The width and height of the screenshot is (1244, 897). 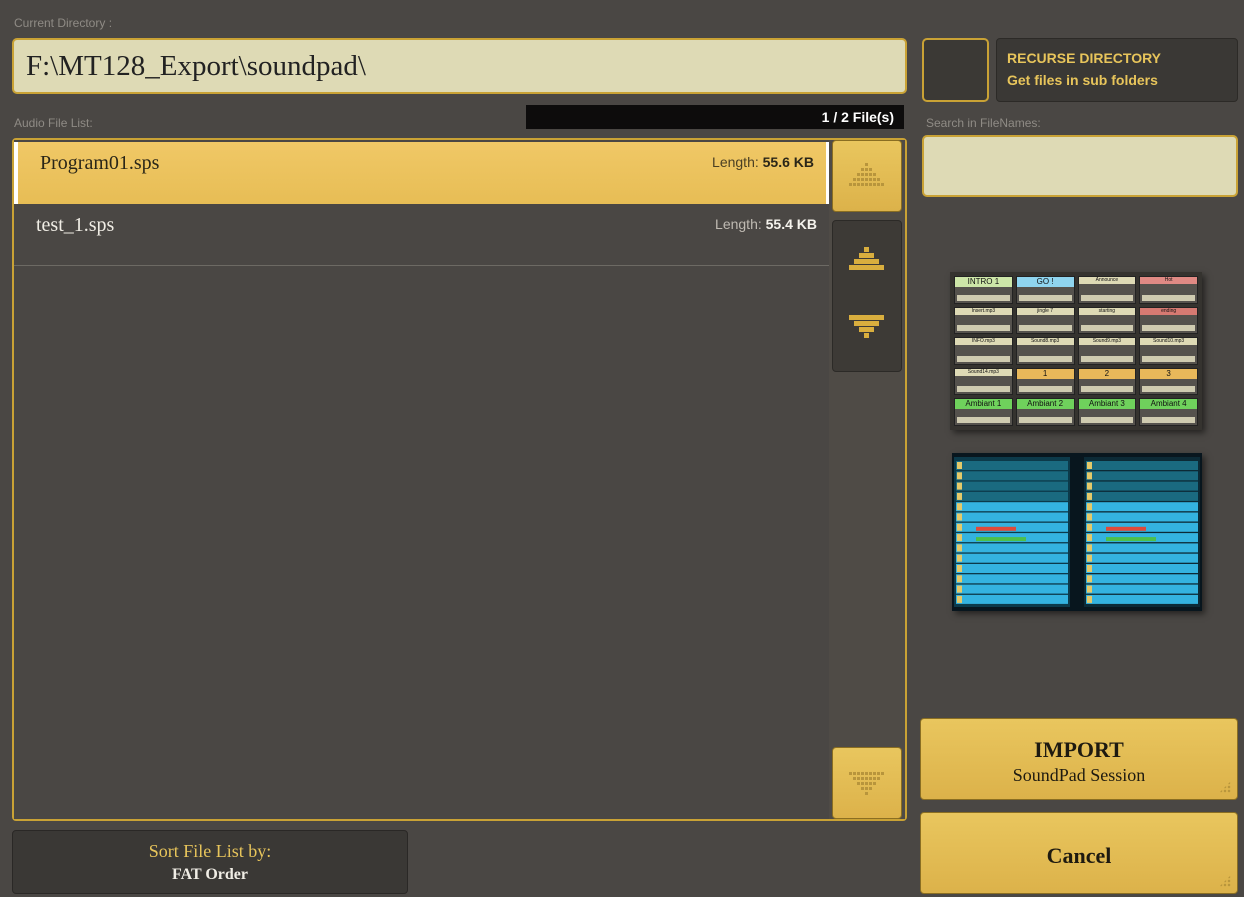 I want to click on soundpad-list-preview, so click(x=1077, y=532).